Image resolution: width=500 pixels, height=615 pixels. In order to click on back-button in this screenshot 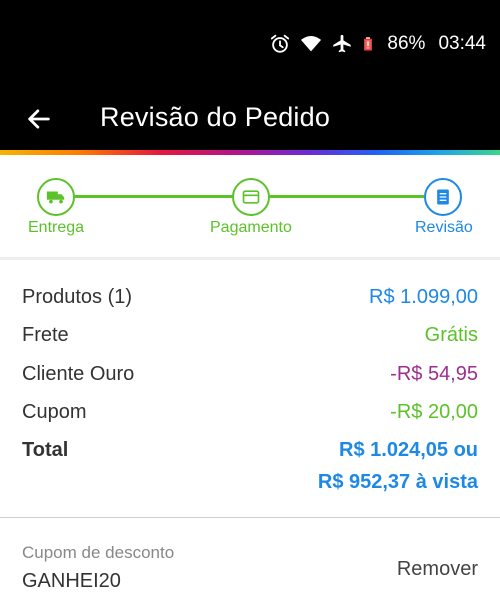, I will do `click(39, 119)`.